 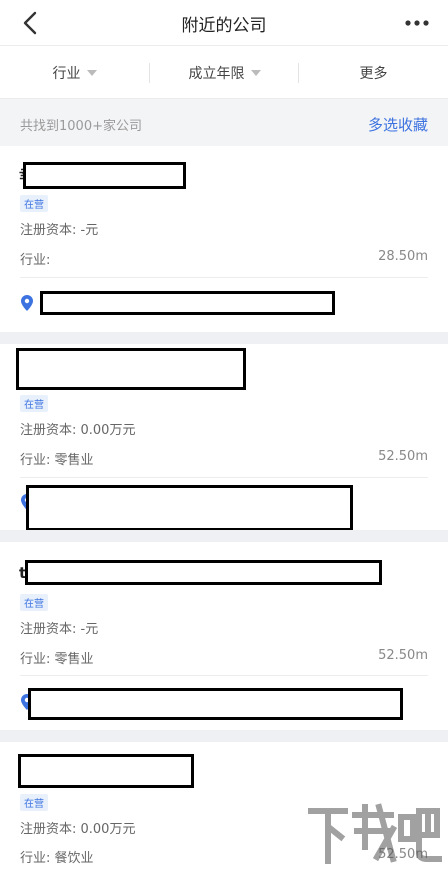 What do you see at coordinates (375, 833) in the screenshot?
I see `watermark-logo-icon` at bounding box center [375, 833].